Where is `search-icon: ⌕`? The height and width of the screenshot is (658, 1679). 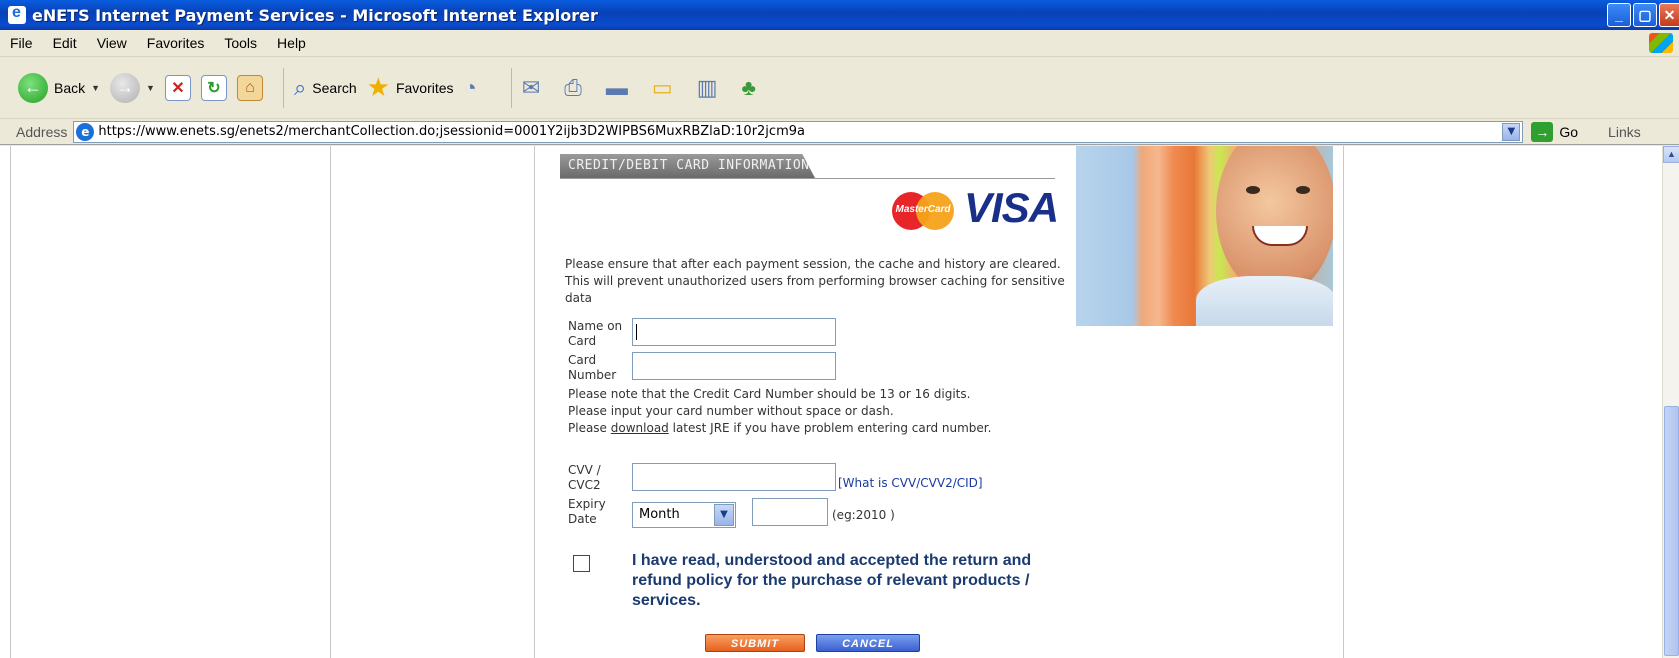 search-icon: ⌕ is located at coordinates (300, 87).